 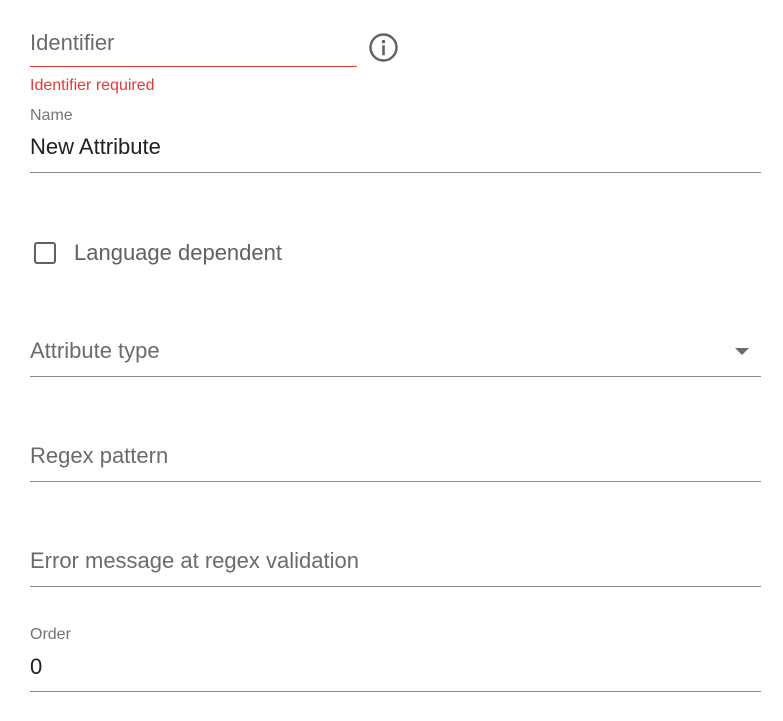 What do you see at coordinates (395, 691) in the screenshot?
I see `order-underline` at bounding box center [395, 691].